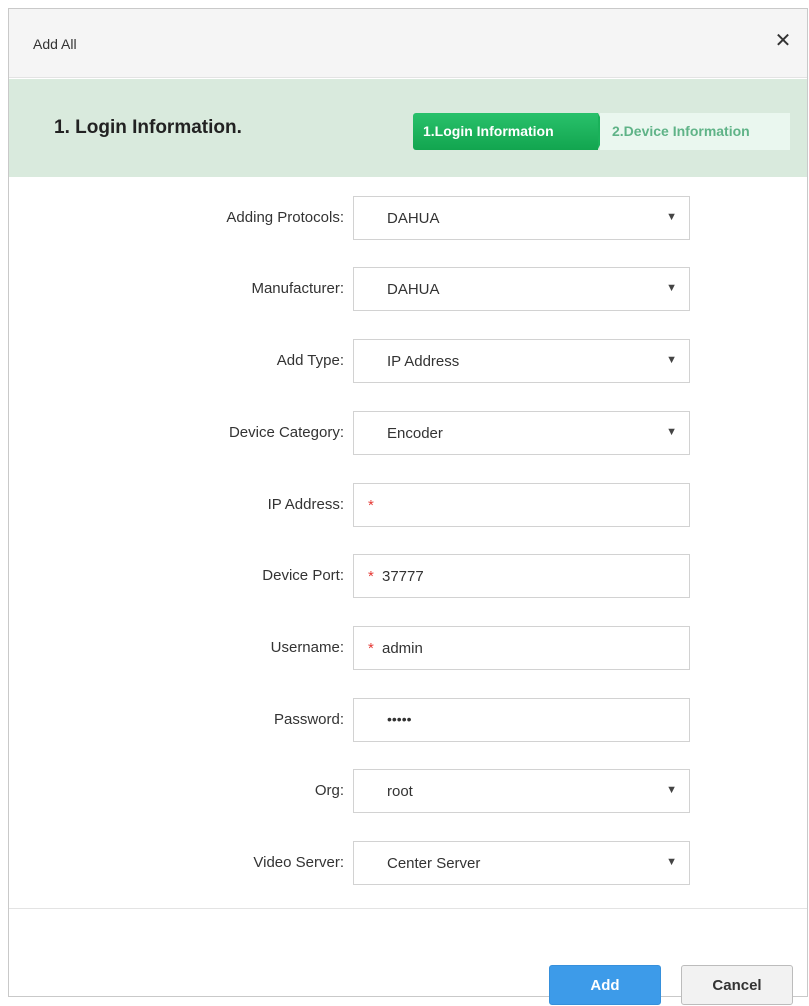 This screenshot has height=1006, width=809. I want to click on video-server-select: Center Server ▼, so click(521, 863).